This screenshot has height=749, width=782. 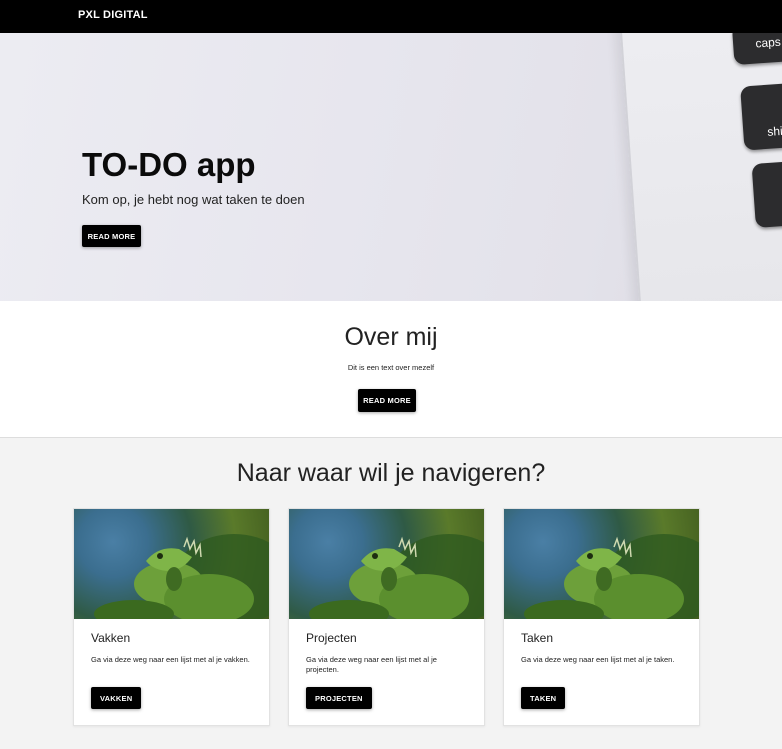 What do you see at coordinates (169, 164) in the screenshot?
I see `hero-title: TO-DO app` at bounding box center [169, 164].